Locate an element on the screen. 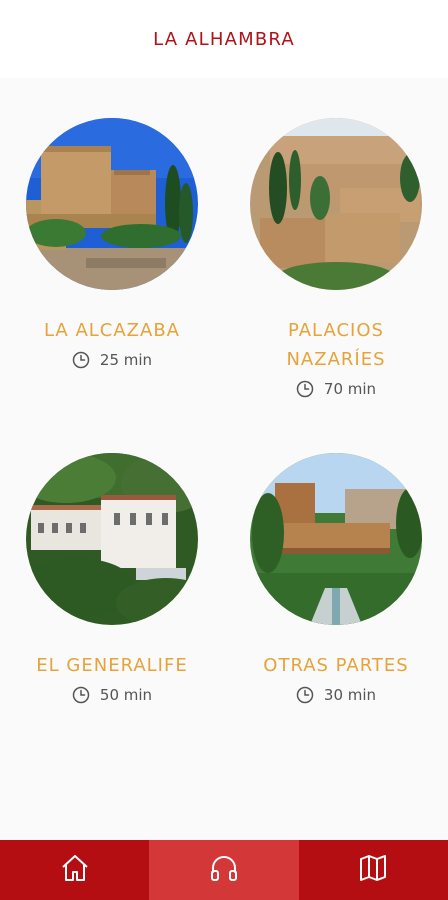 The width and height of the screenshot is (448, 900). tour-duration: 30 min is located at coordinates (336, 695).